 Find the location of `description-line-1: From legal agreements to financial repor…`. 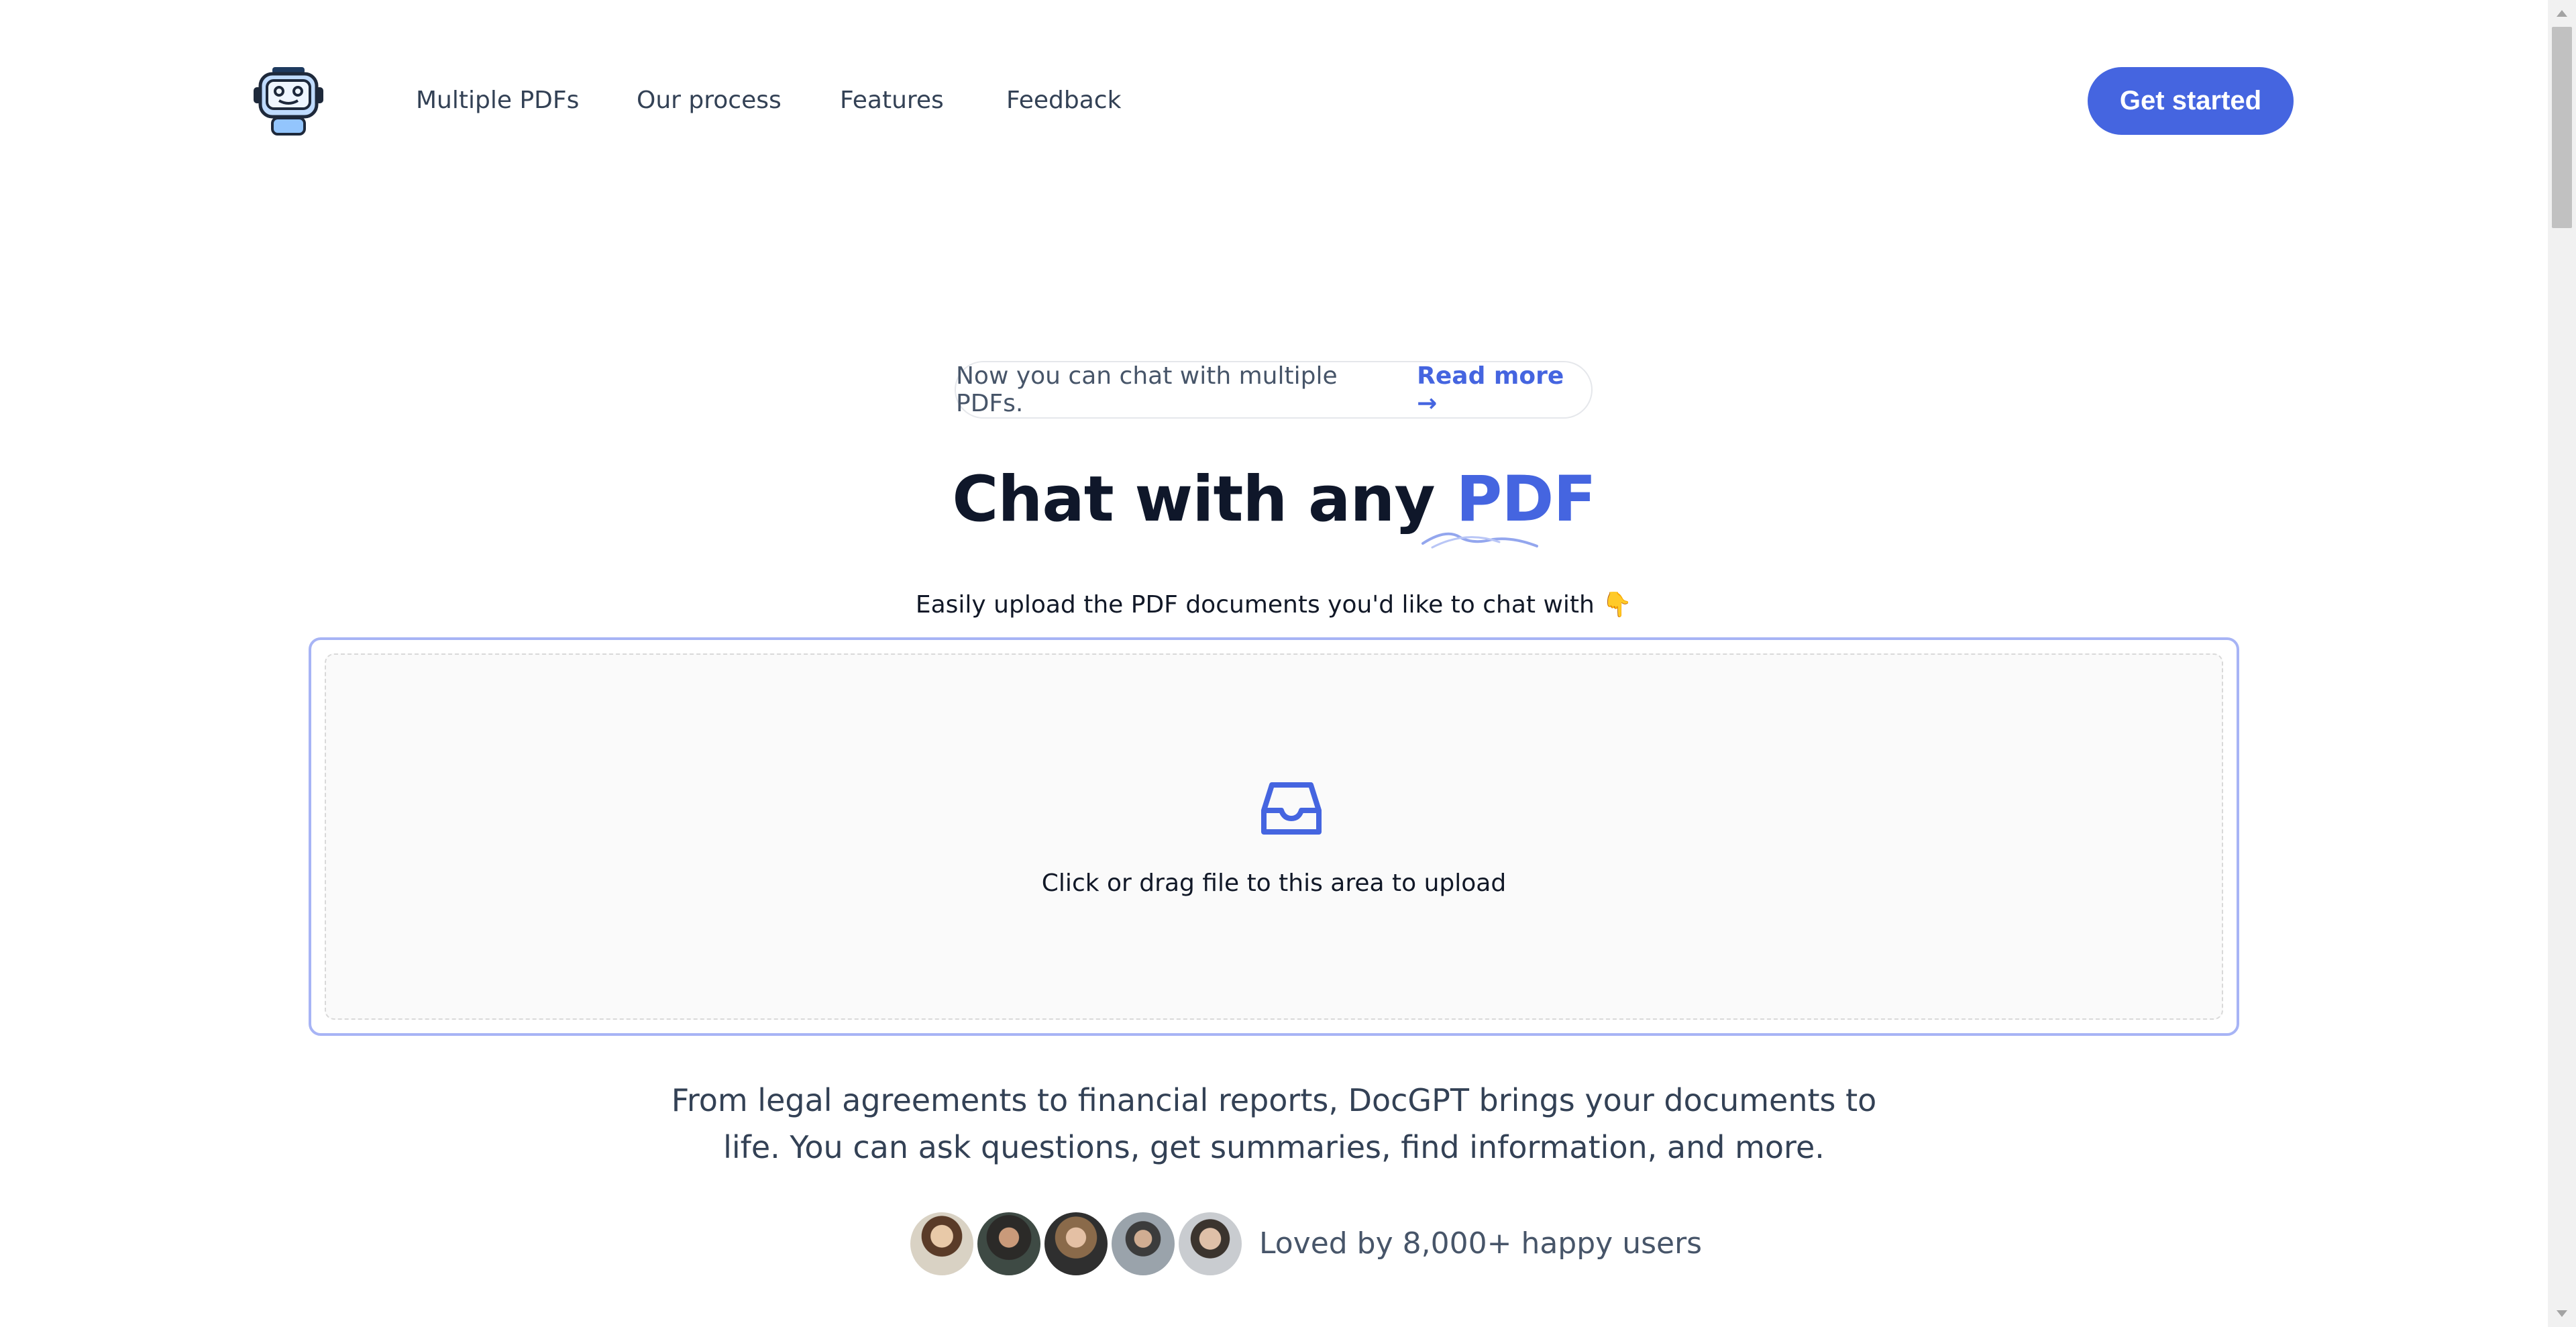

description-line-1: From legal agreements to financial repor… is located at coordinates (1274, 1100).